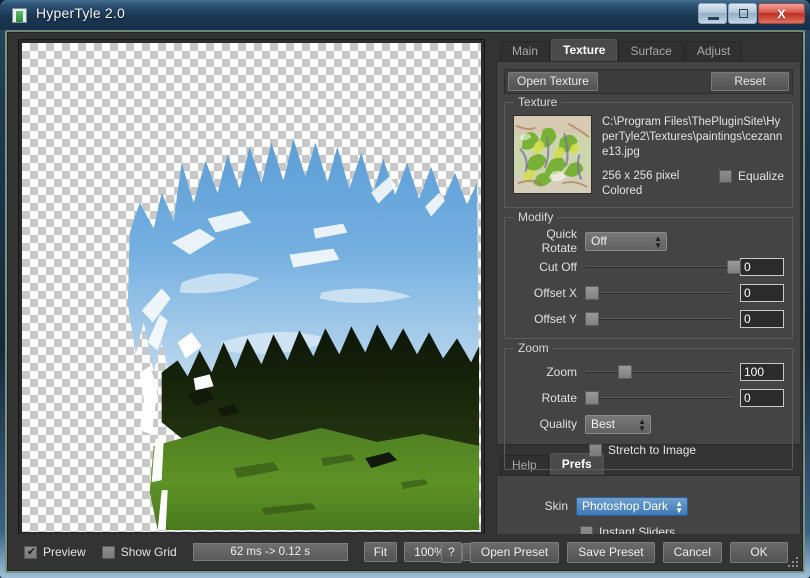 The image size is (810, 578). Describe the element at coordinates (536, 217) in the screenshot. I see `modify-group-label: Modify` at that location.